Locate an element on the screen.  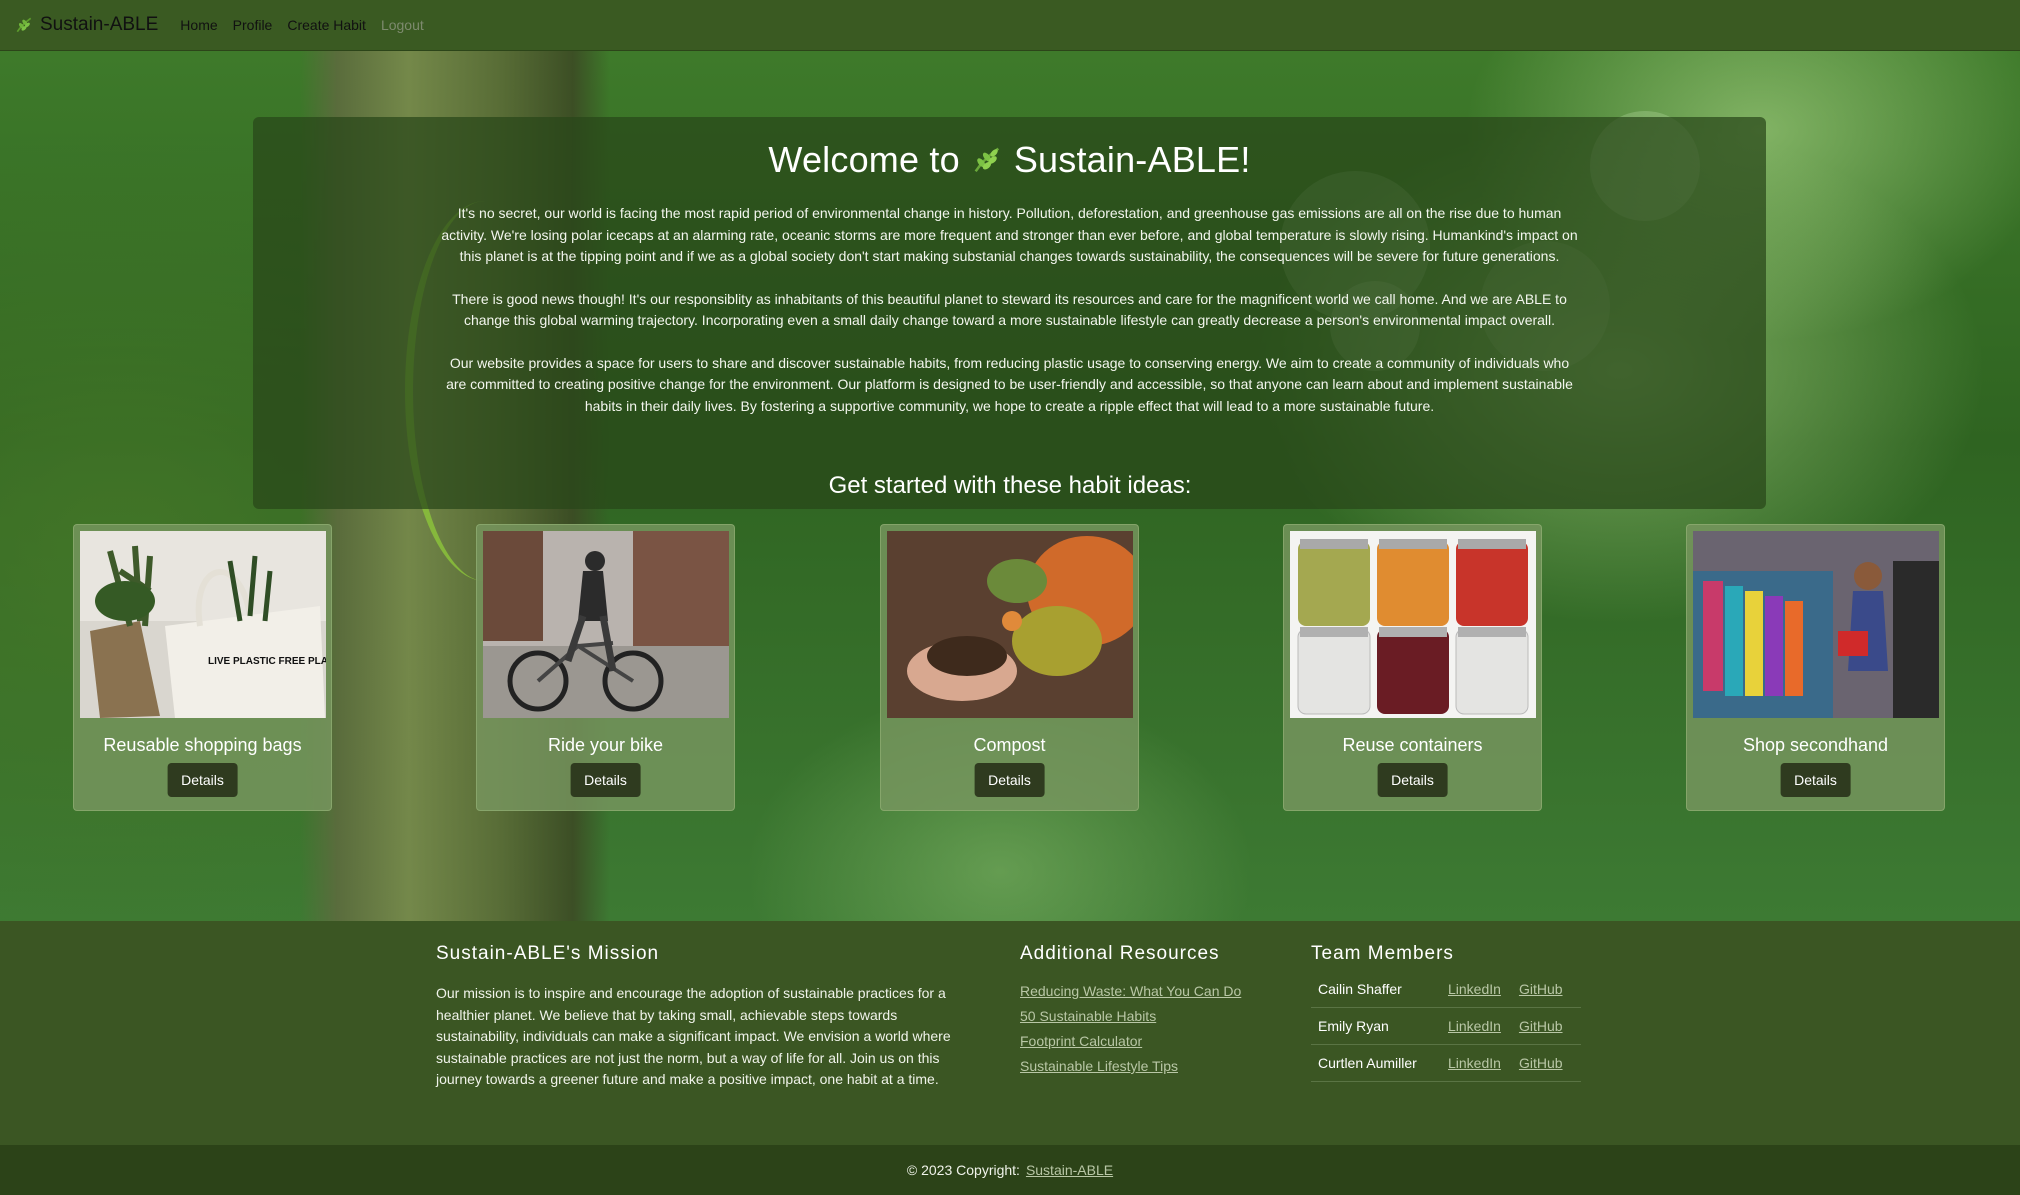
compost-image is located at coordinates (1010, 624).